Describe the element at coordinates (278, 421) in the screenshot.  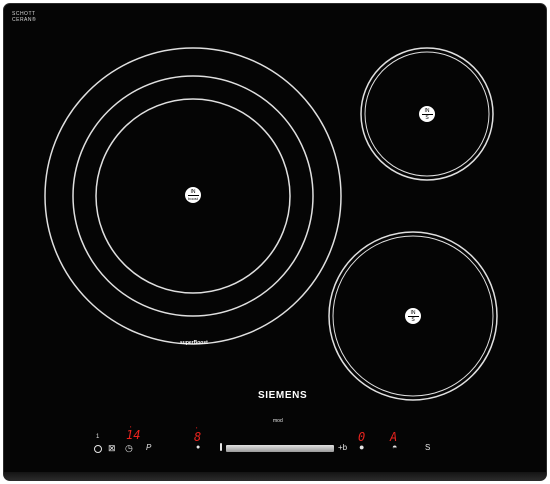
I see `mode-indicator: mod` at that location.